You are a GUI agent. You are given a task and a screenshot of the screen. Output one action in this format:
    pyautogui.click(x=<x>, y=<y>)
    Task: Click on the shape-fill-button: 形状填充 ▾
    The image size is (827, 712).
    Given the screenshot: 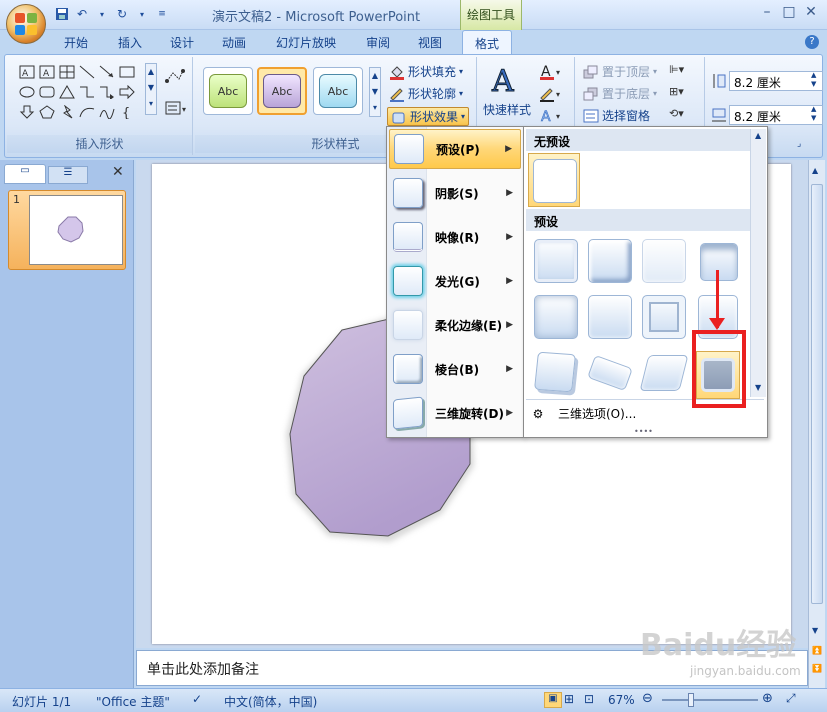 What is the action you would take?
    pyautogui.click(x=426, y=71)
    